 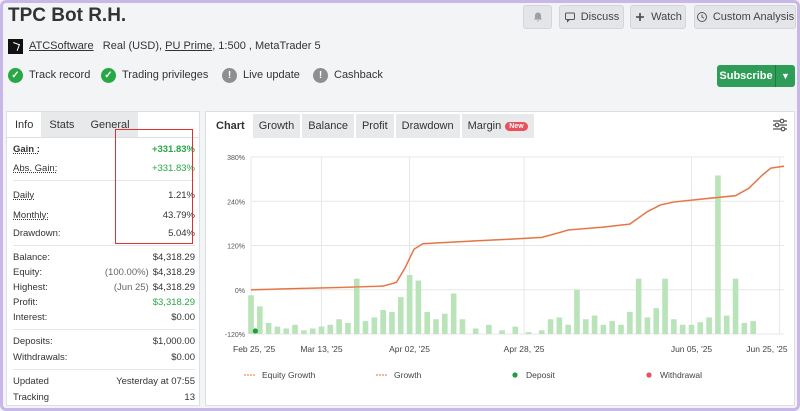 What do you see at coordinates (497, 126) in the screenshot?
I see `tab-margin: Margin New` at bounding box center [497, 126].